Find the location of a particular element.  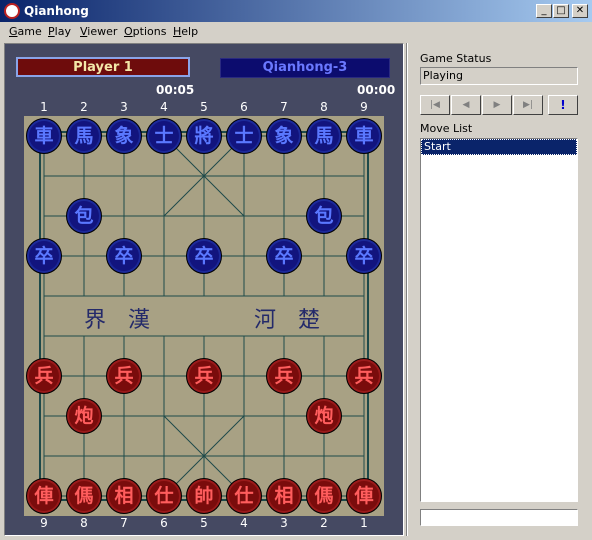

move-list-label: Move List is located at coordinates (446, 128).